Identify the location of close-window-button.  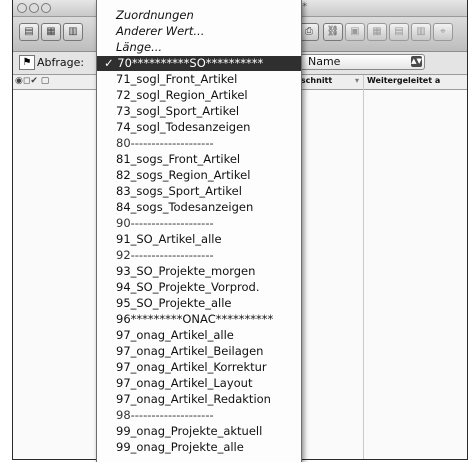
(22, 8).